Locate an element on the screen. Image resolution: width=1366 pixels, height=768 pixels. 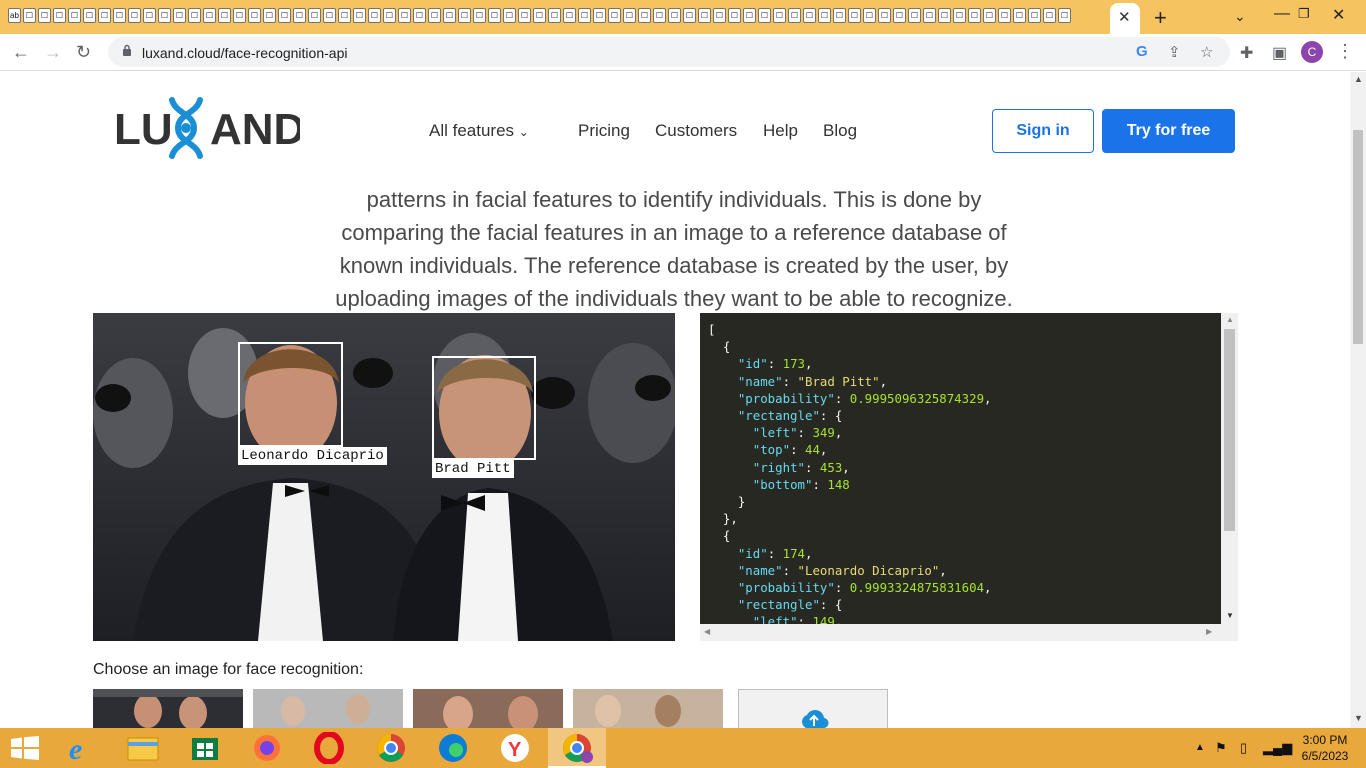
back-icon: ← is located at coordinates (21, 52).